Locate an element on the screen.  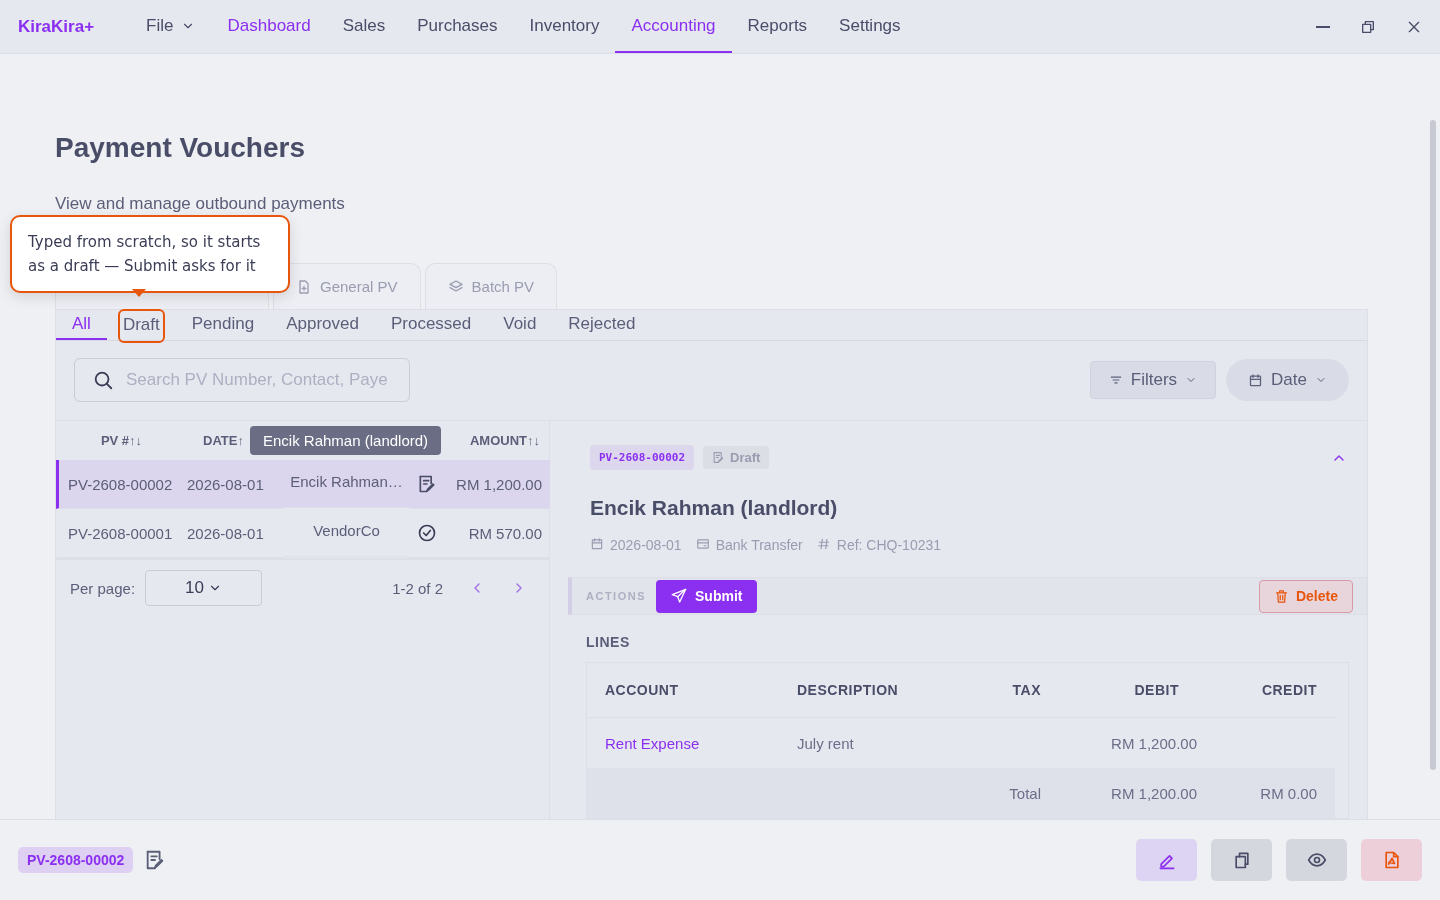
payee-name: Encik Rahman (landlord) is located at coordinates (714, 508).